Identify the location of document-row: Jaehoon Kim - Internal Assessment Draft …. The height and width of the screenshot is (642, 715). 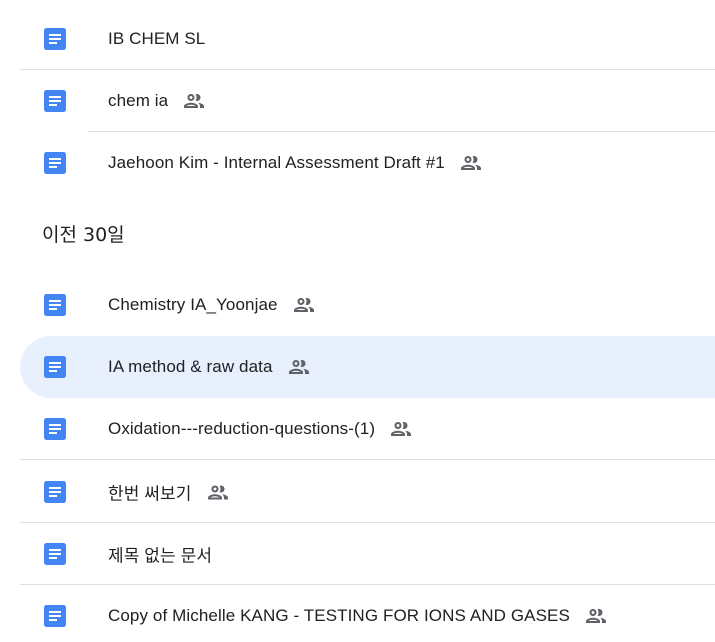
(367, 163).